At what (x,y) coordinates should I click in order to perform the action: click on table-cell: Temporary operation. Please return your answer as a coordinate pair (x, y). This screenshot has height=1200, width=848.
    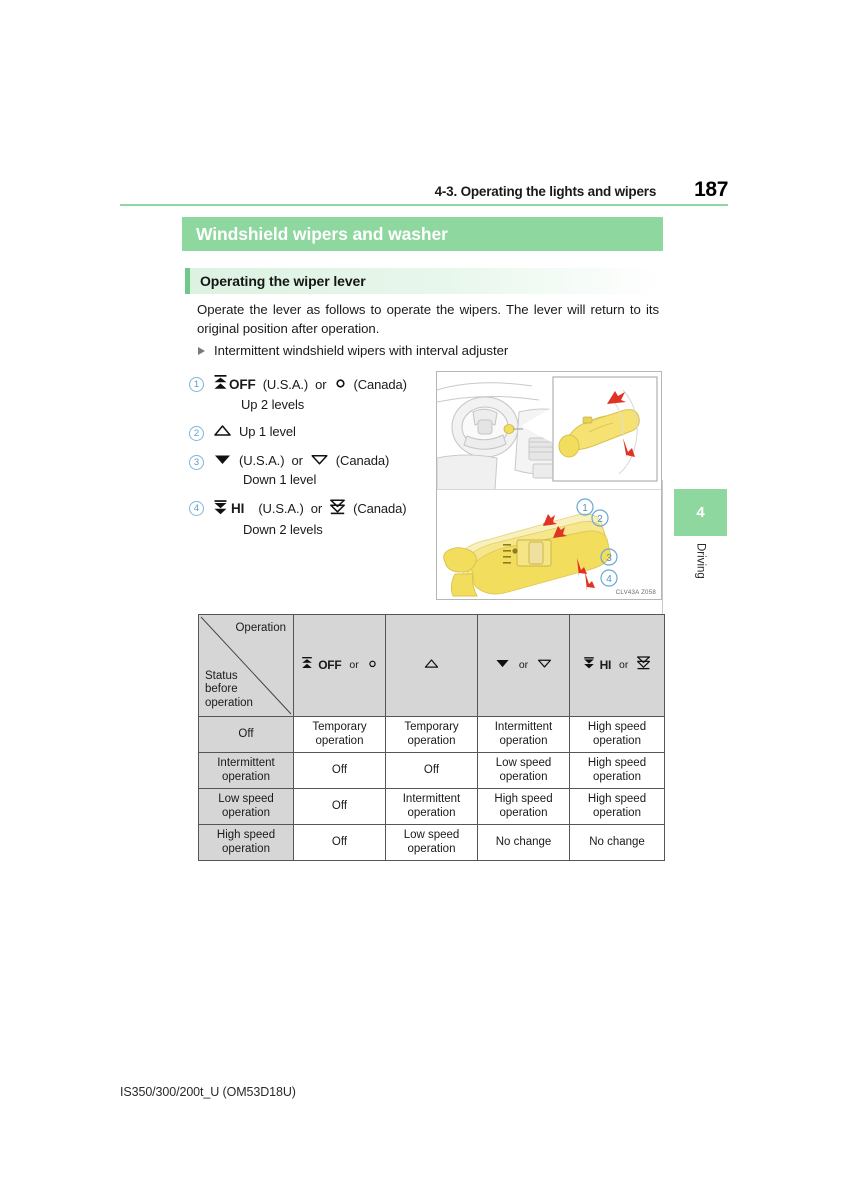
    Looking at the image, I should click on (339, 734).